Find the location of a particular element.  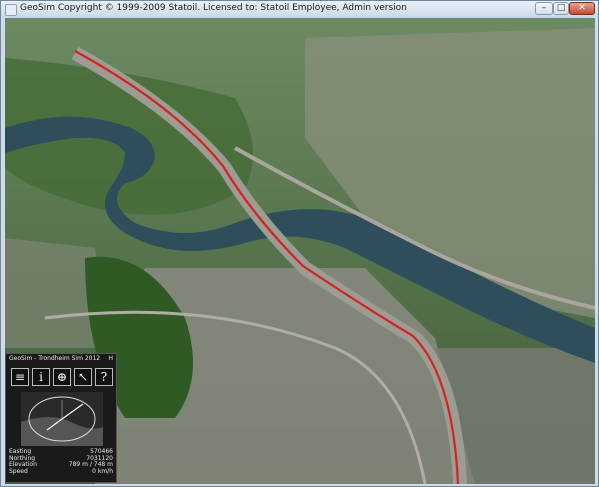

compass-minimap is located at coordinates (62, 419).